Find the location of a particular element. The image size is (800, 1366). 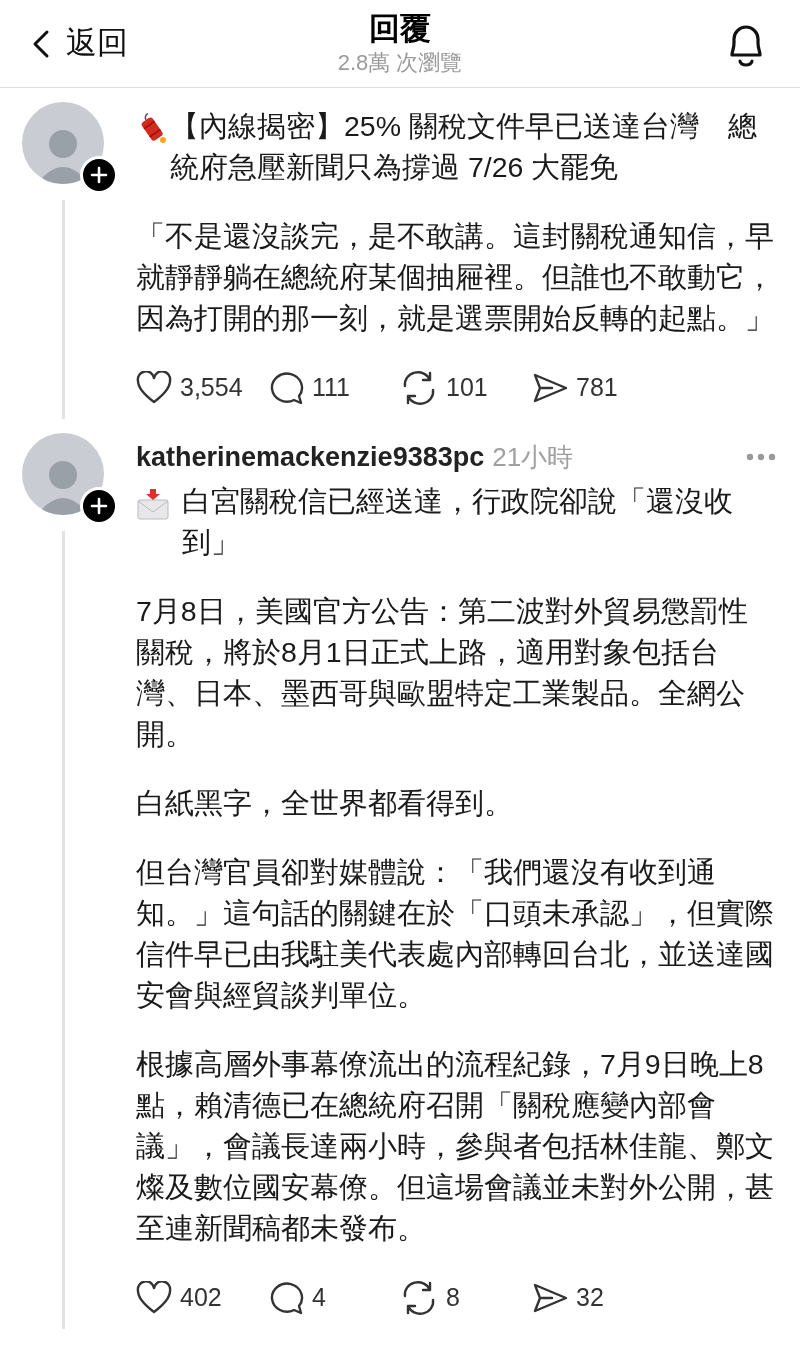

post-text: 白紙黑字，全世界都看得到。 is located at coordinates (325, 803).